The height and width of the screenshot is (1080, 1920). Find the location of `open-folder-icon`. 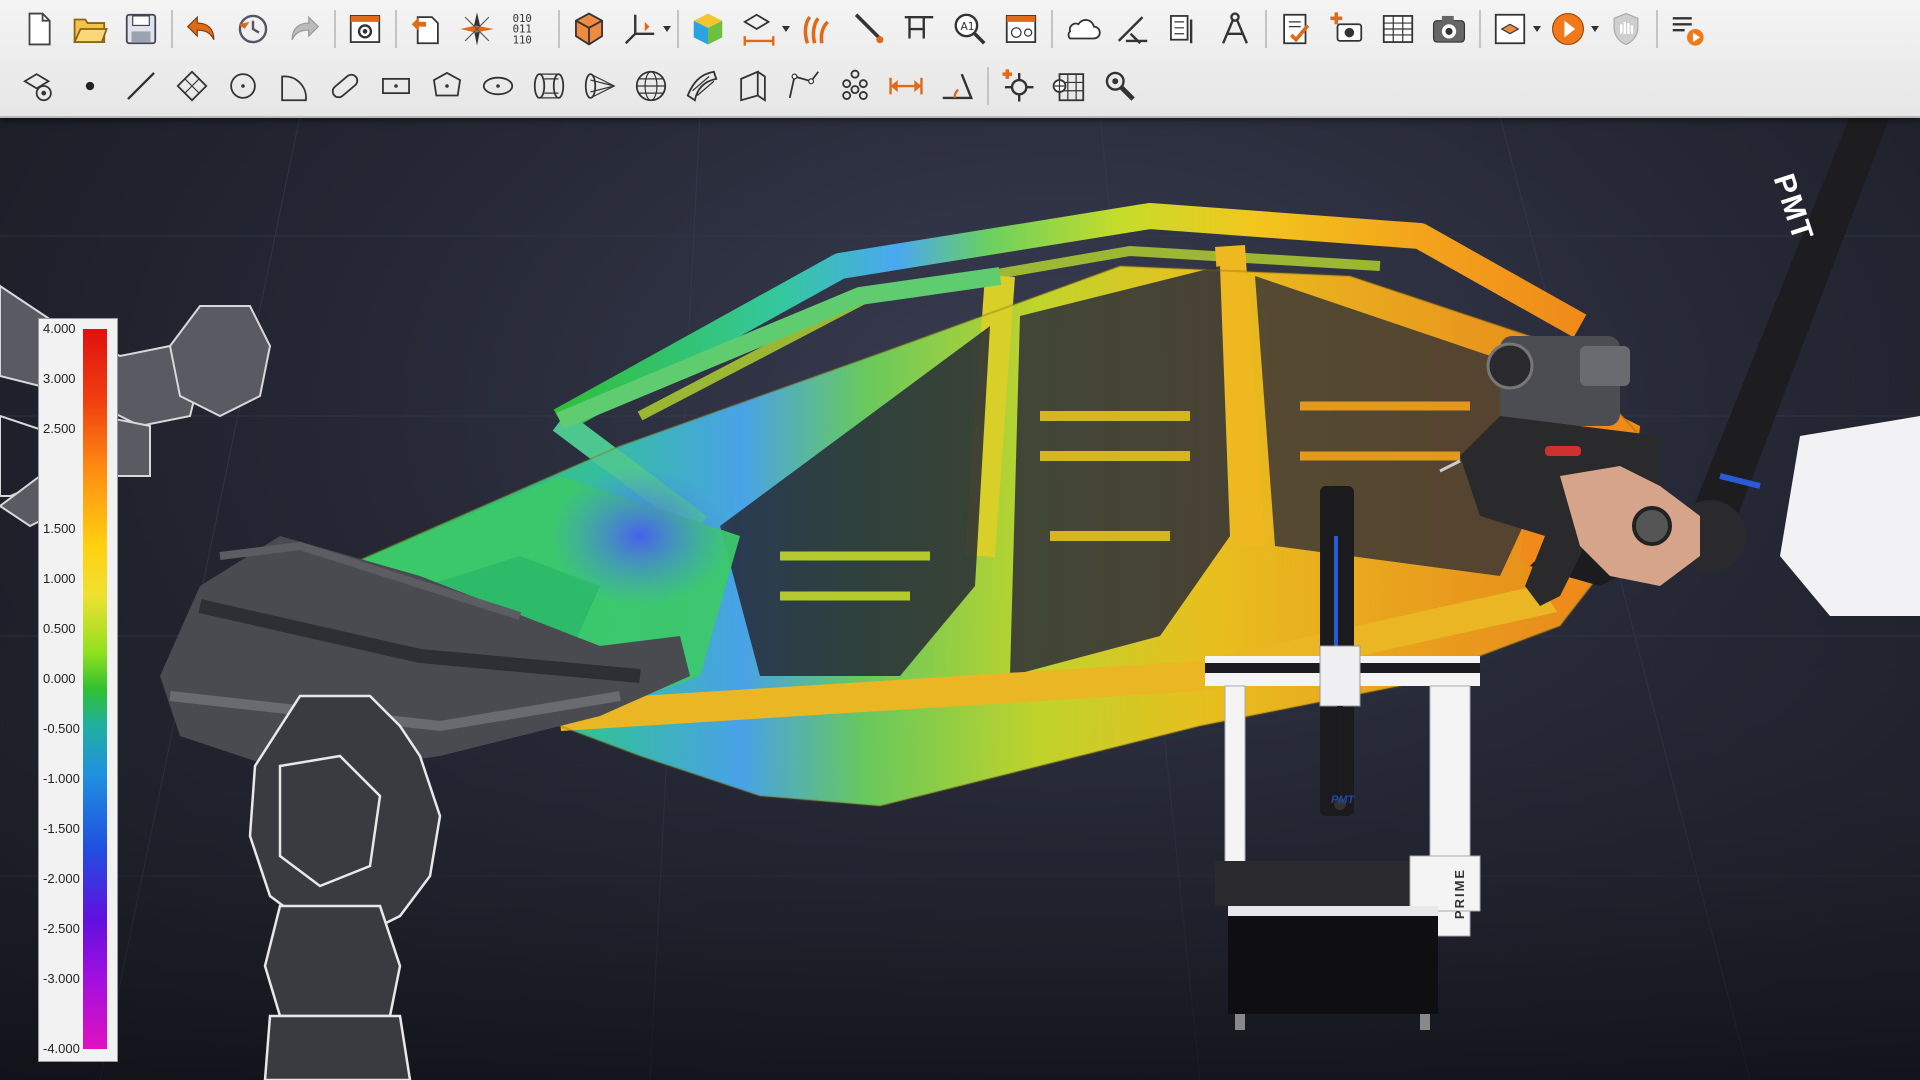

open-folder-icon is located at coordinates (90, 30).